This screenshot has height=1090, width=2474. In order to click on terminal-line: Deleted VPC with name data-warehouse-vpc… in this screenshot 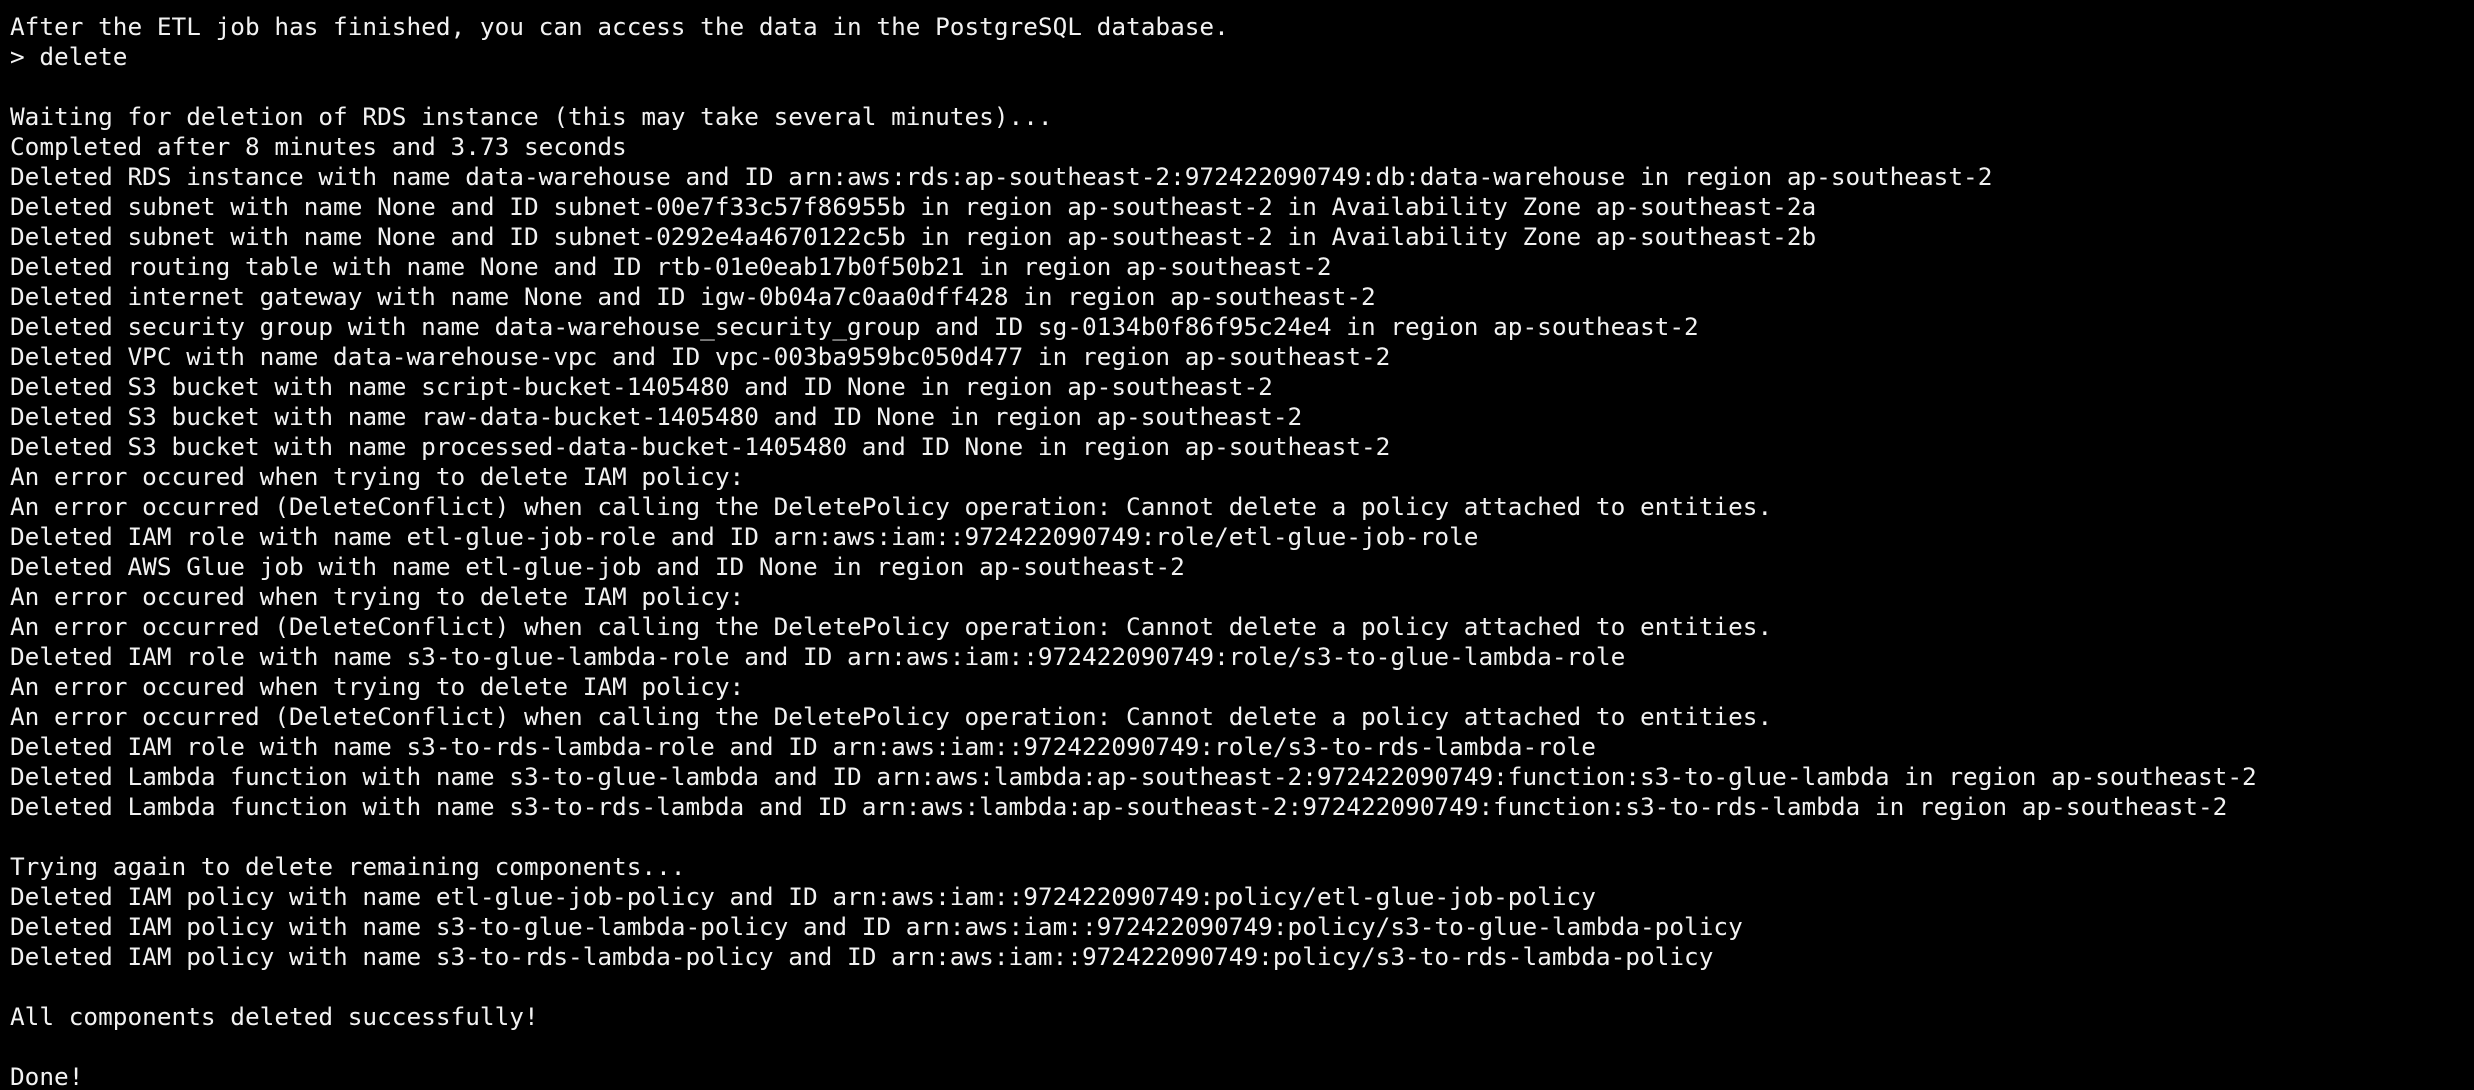, I will do `click(700, 356)`.